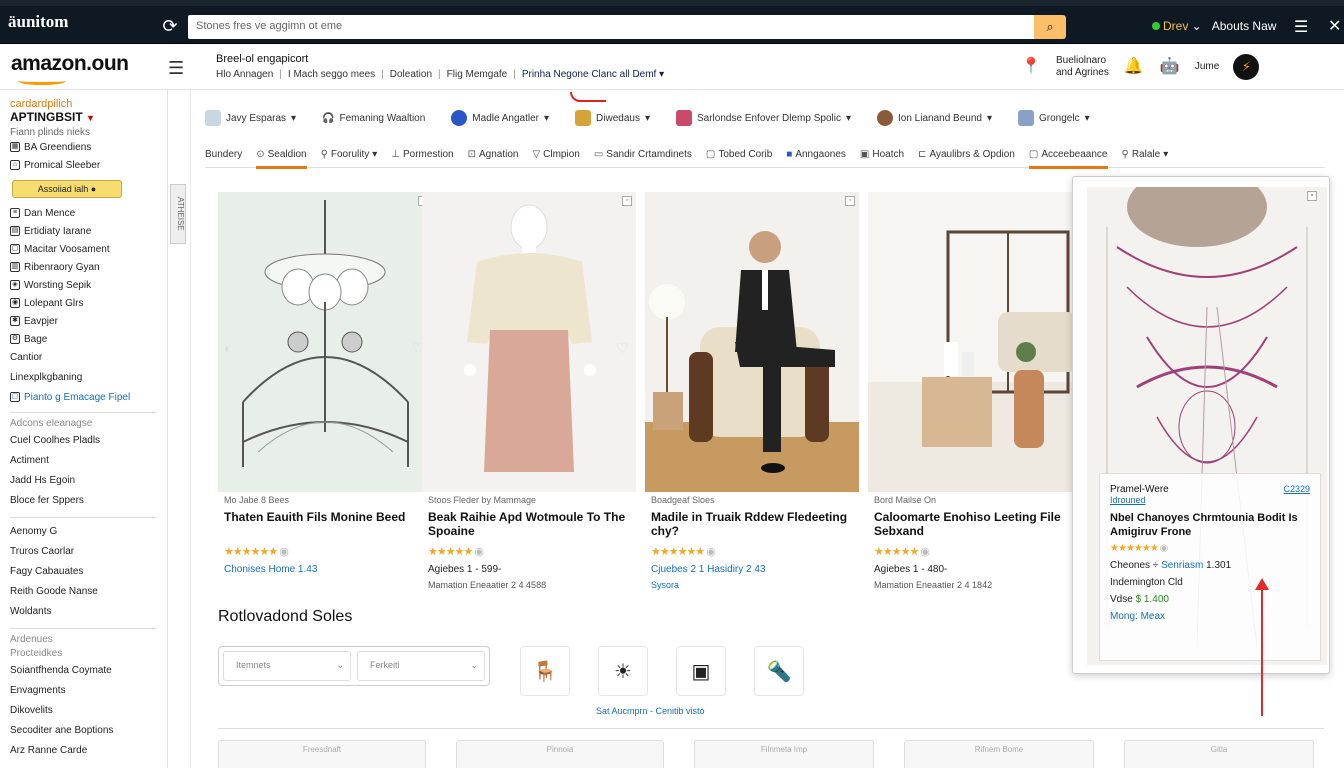 Image resolution: width=1344 pixels, height=768 pixels. Describe the element at coordinates (1031, 67) in the screenshot. I see `location-pin-icon: 📍` at that location.